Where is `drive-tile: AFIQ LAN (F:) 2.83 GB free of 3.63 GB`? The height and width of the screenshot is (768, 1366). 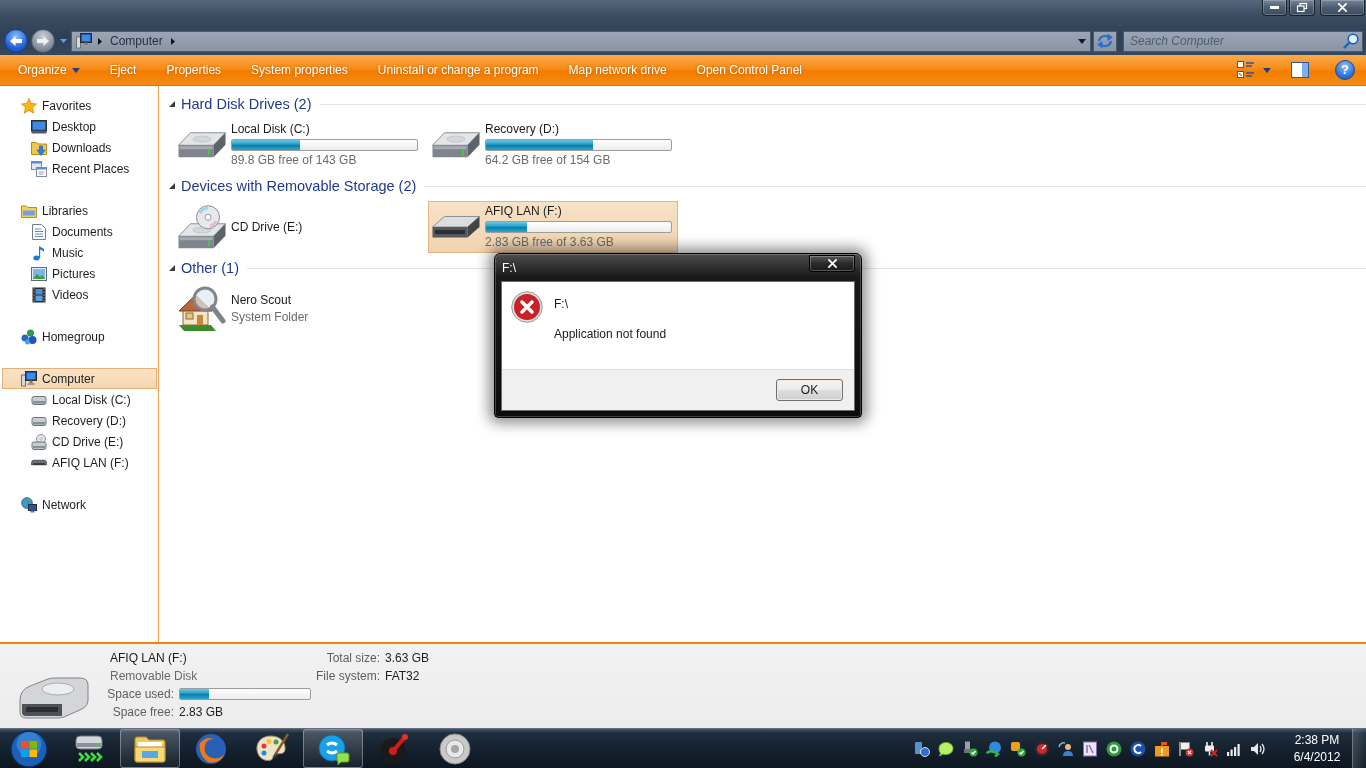 drive-tile: AFIQ LAN (F:) 2.83 GB free of 3.63 GB is located at coordinates (553, 227).